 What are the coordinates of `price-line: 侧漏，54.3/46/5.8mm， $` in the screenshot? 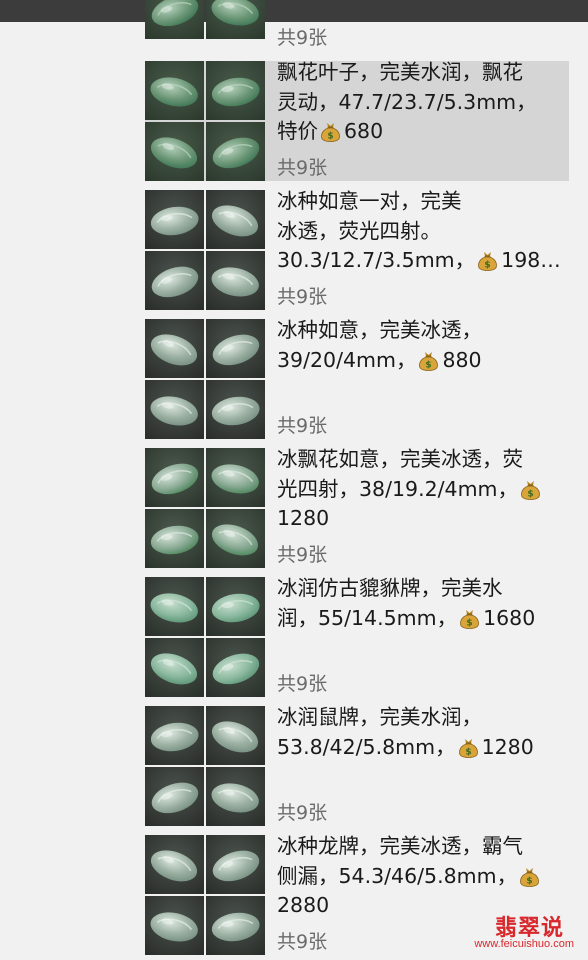 It's located at (423, 877).